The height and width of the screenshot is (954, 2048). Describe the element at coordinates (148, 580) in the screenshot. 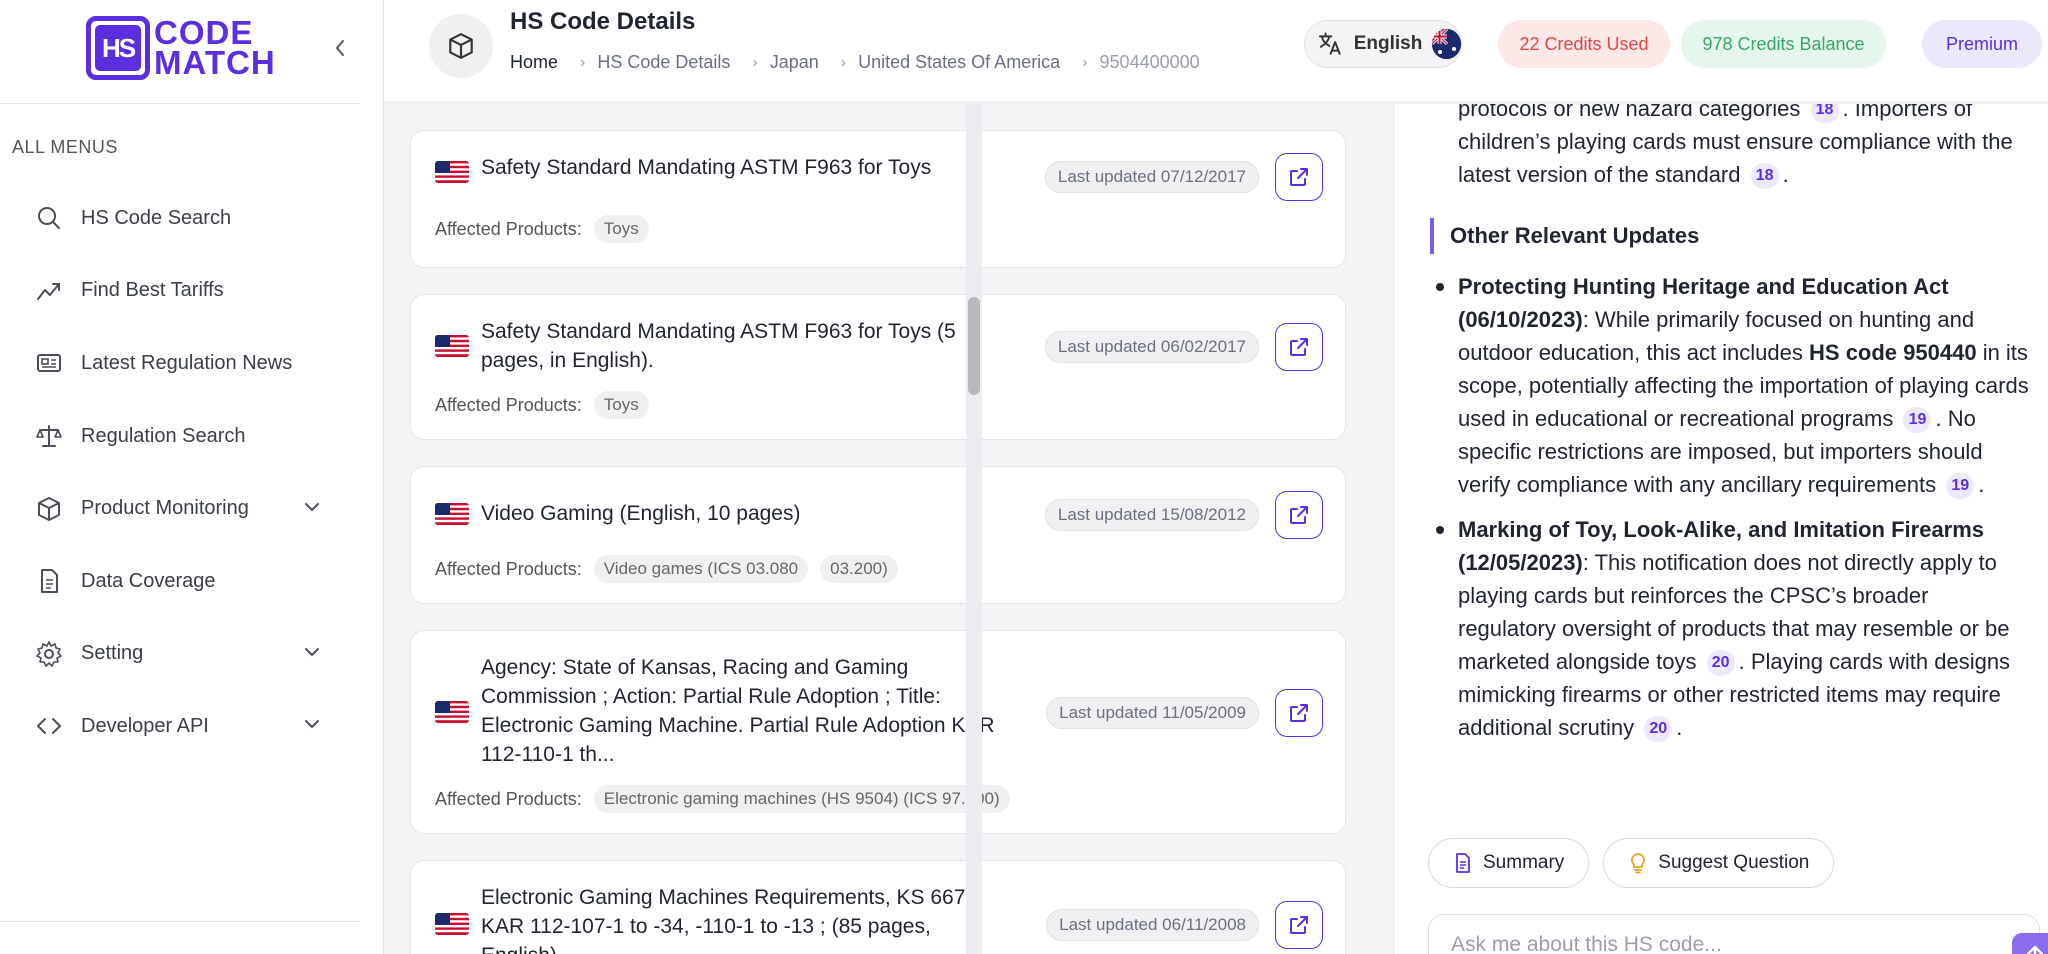

I see `sidebar-item-label: Data Coverage` at that location.